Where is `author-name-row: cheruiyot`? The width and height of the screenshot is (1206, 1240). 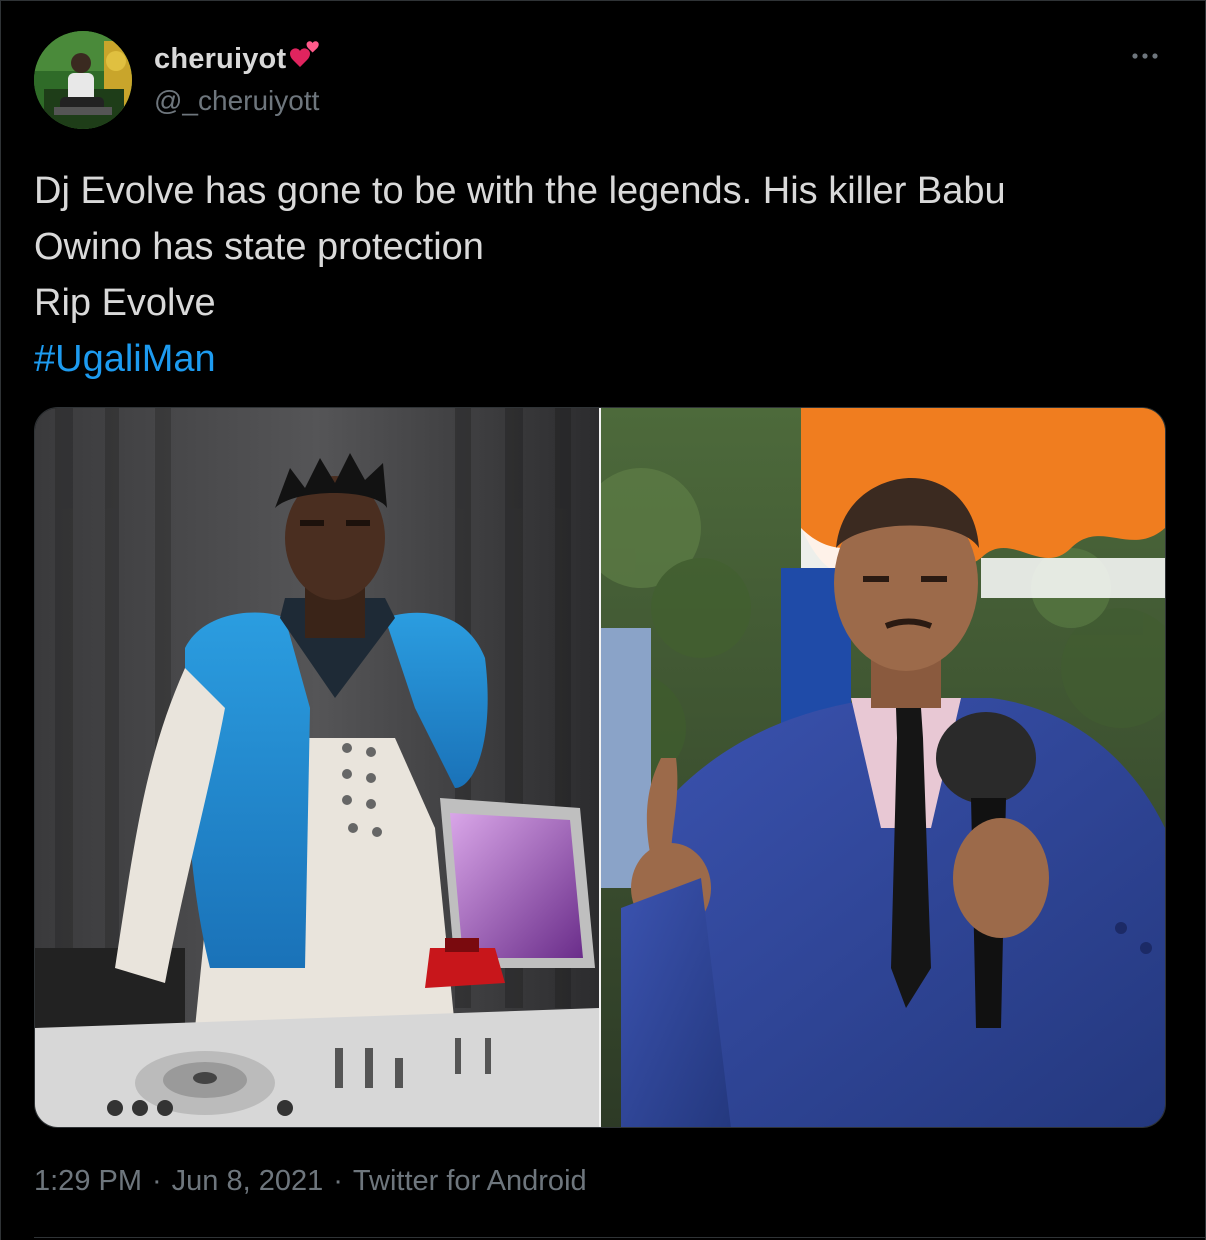
author-name-row: cheruiyot is located at coordinates (238, 58).